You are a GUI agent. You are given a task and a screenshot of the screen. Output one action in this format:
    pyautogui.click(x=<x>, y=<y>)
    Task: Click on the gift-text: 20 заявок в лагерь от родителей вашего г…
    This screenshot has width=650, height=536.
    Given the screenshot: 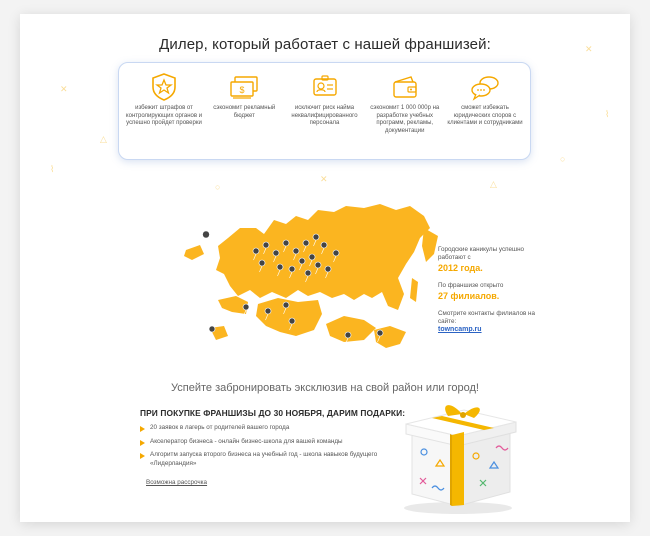 What is the action you would take?
    pyautogui.click(x=220, y=427)
    